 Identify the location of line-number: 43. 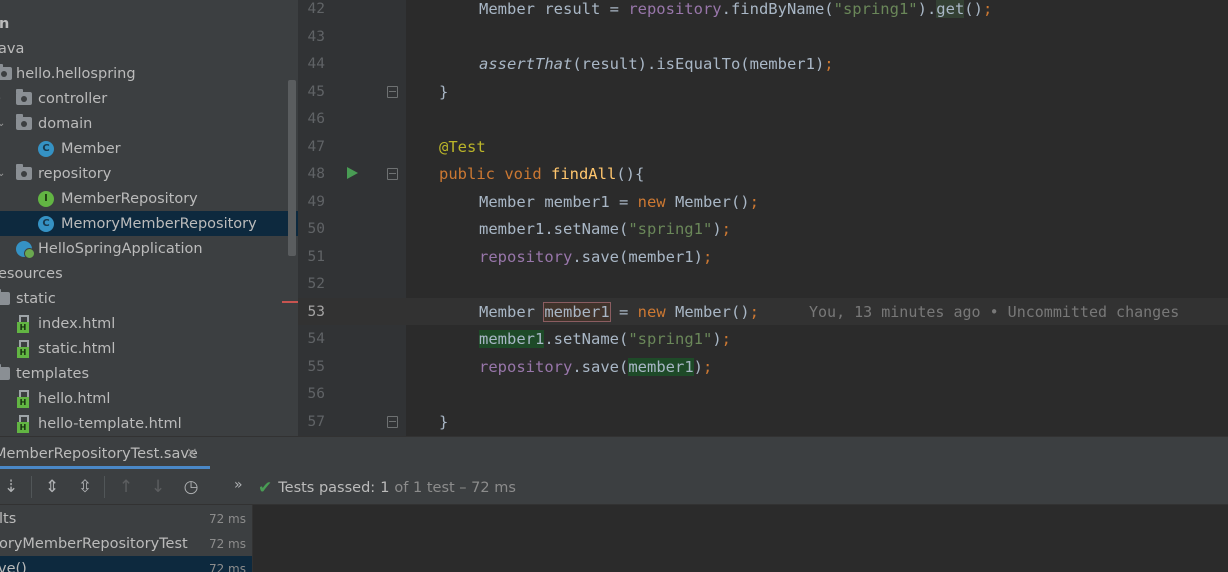
(316, 36).